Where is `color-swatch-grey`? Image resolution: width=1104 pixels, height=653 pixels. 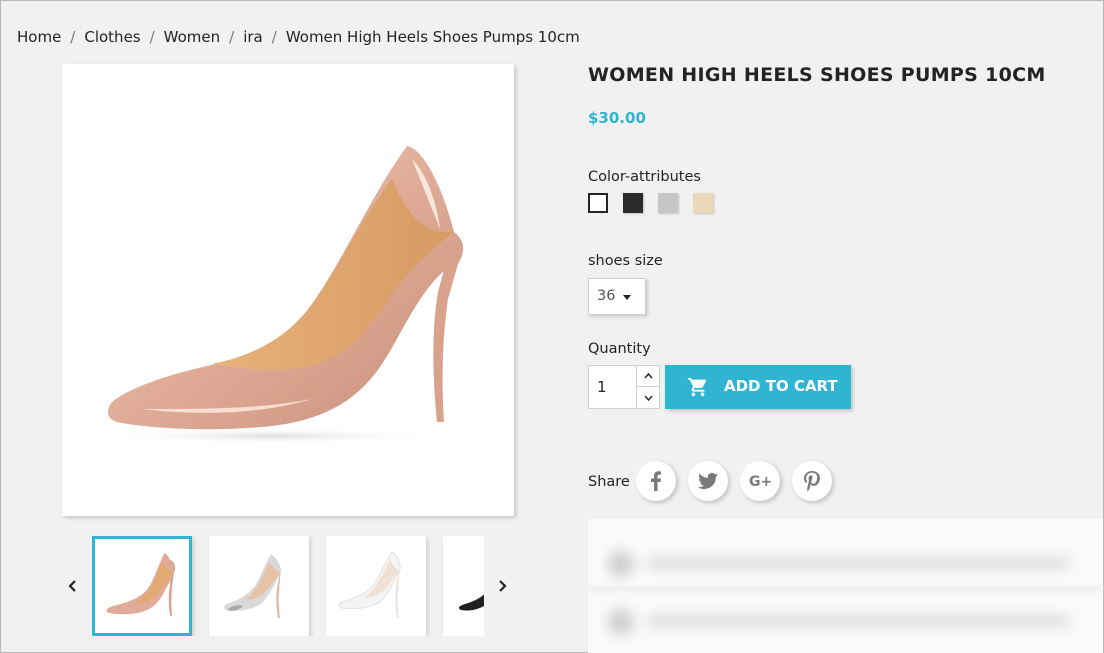 color-swatch-grey is located at coordinates (668, 203).